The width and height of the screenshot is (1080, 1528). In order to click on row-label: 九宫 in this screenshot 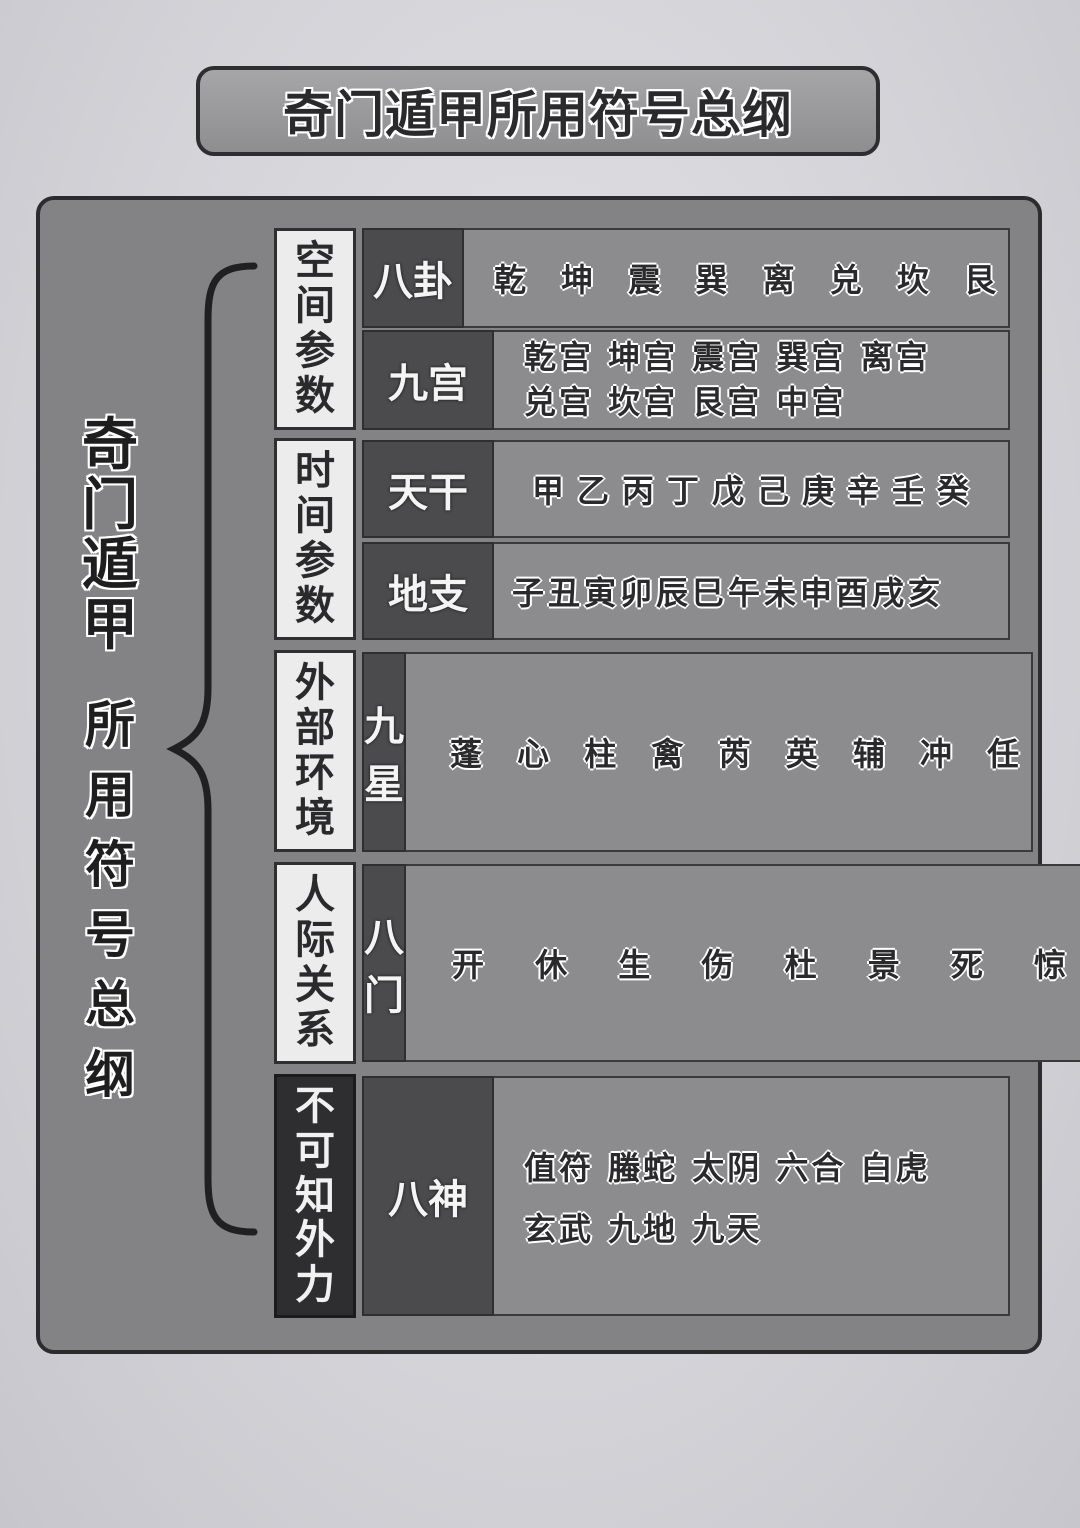, I will do `click(428, 380)`.